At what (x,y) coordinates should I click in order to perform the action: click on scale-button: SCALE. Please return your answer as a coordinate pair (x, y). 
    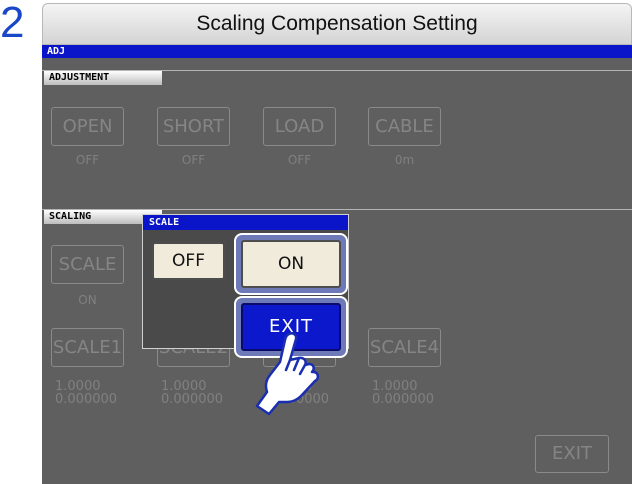
    Looking at the image, I should click on (87, 264).